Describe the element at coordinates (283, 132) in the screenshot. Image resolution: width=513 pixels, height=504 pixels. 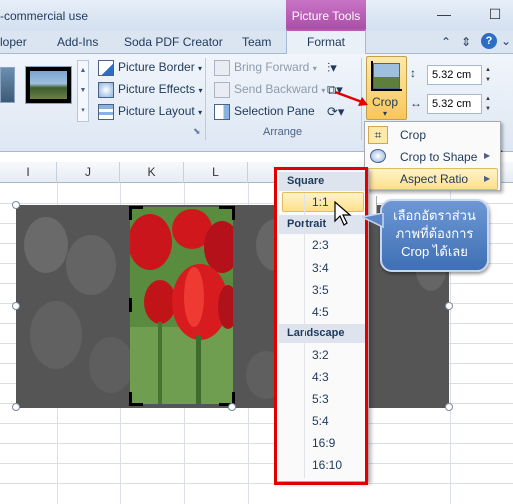
I see `arrange-group-label: Arrange` at that location.